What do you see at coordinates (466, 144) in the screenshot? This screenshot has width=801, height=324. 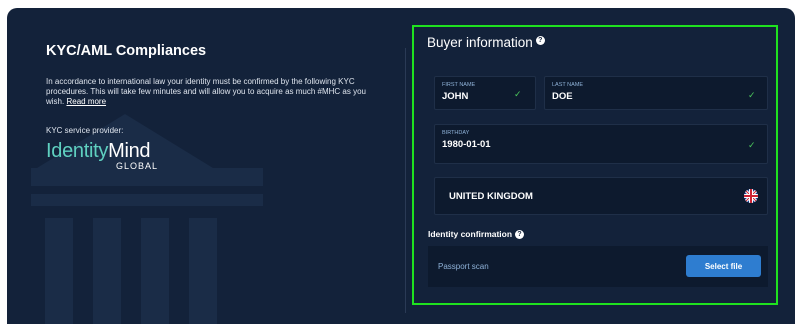 I see `birthday-value: 1980-01-01` at bounding box center [466, 144].